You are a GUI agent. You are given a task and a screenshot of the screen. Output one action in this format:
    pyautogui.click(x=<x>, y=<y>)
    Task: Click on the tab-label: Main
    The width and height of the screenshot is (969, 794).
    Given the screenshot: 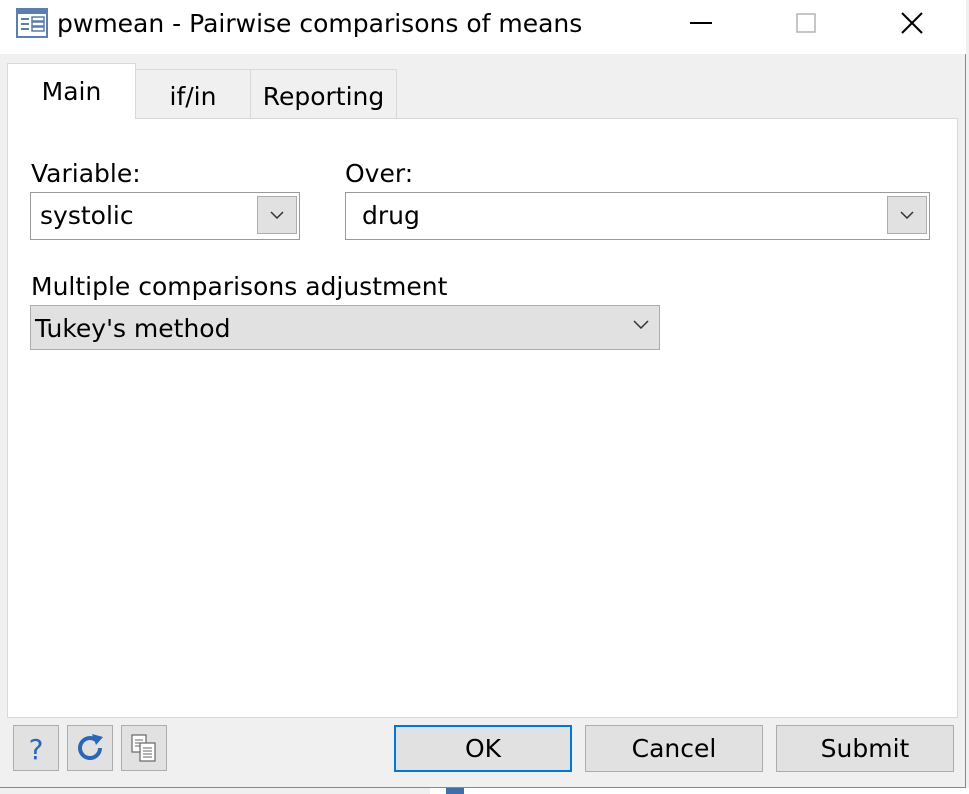 What is the action you would take?
    pyautogui.click(x=71, y=91)
    